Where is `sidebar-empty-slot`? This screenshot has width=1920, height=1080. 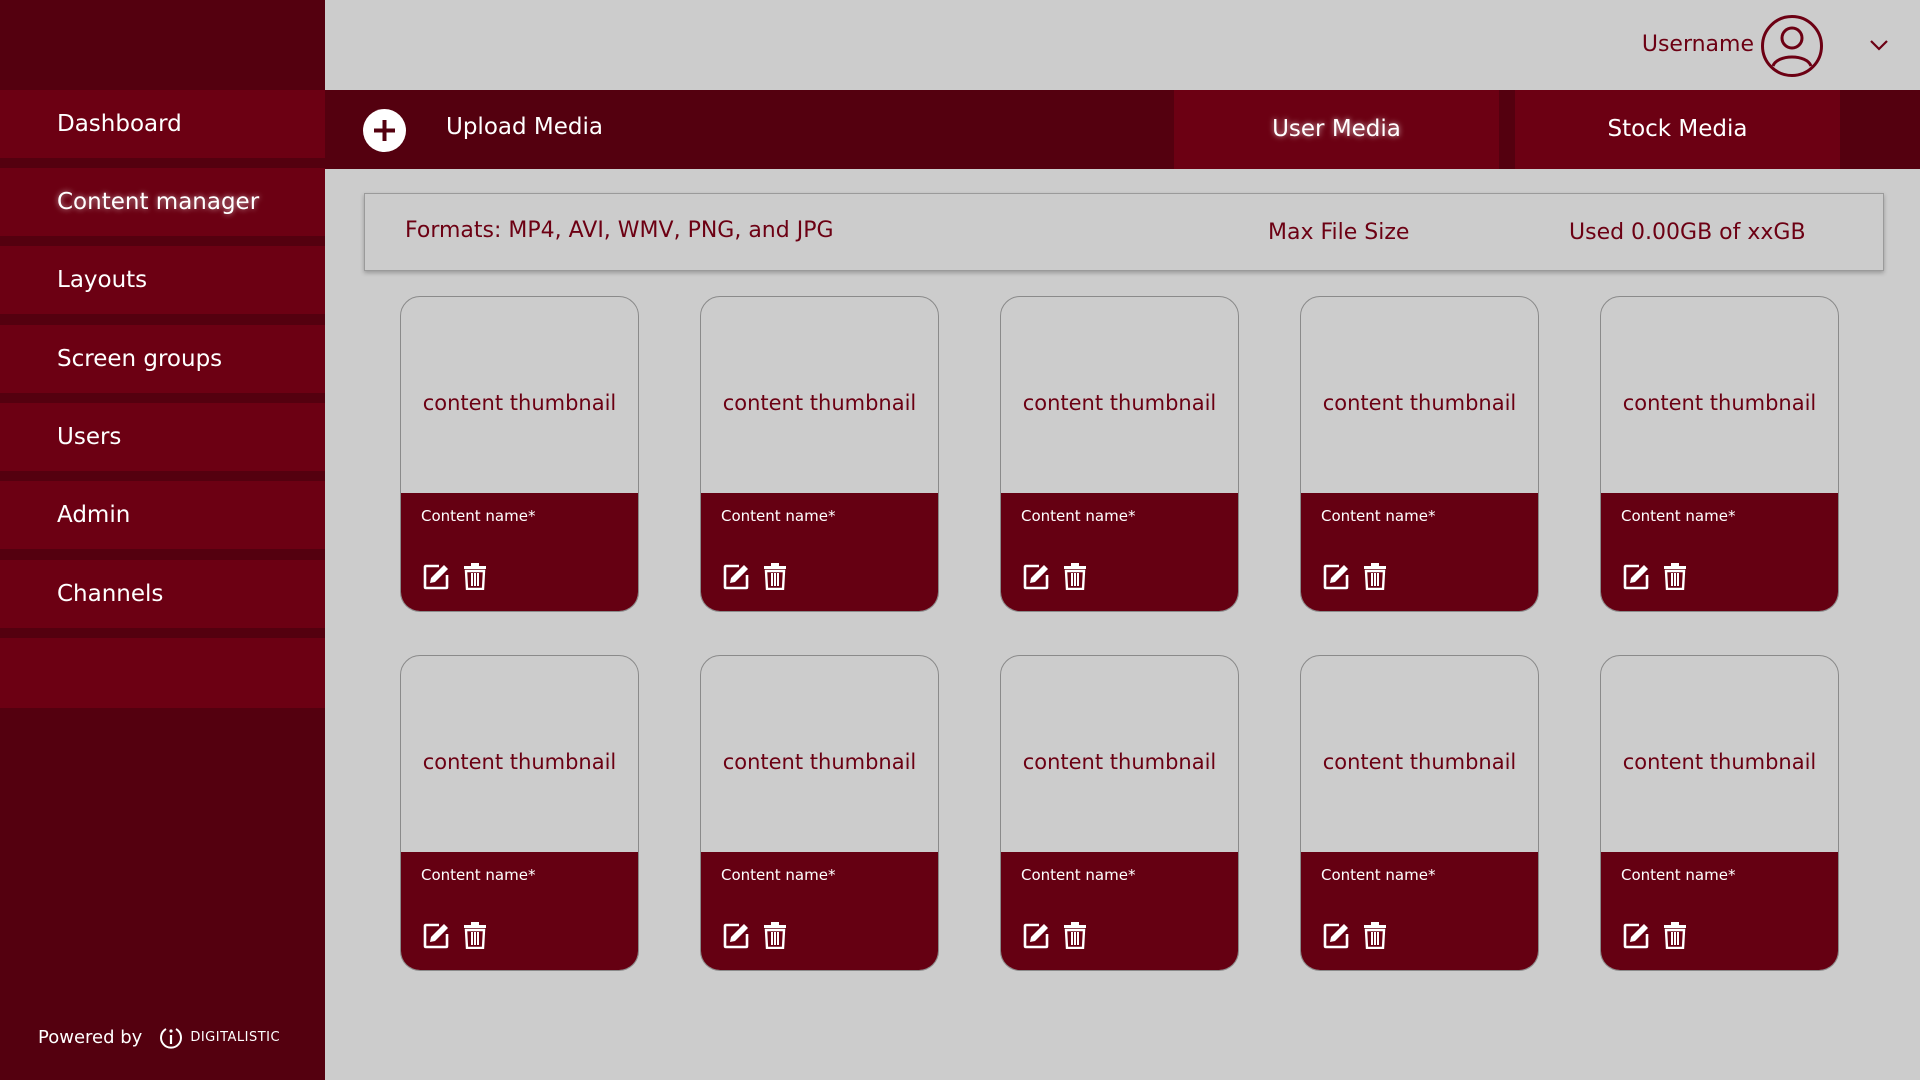 sidebar-empty-slot is located at coordinates (162, 673).